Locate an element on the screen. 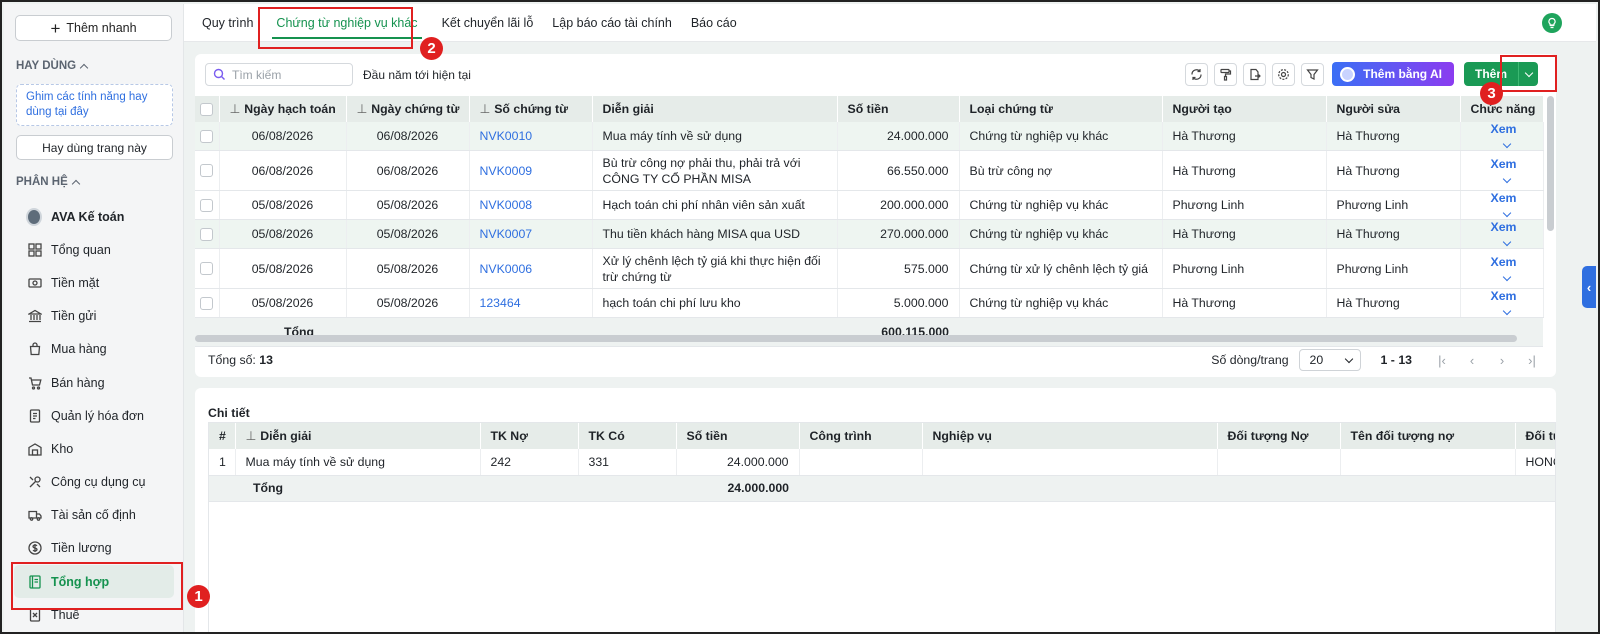 The image size is (1600, 634). sidebar-item-tai-san: Tài sản cố định is located at coordinates (94, 515).